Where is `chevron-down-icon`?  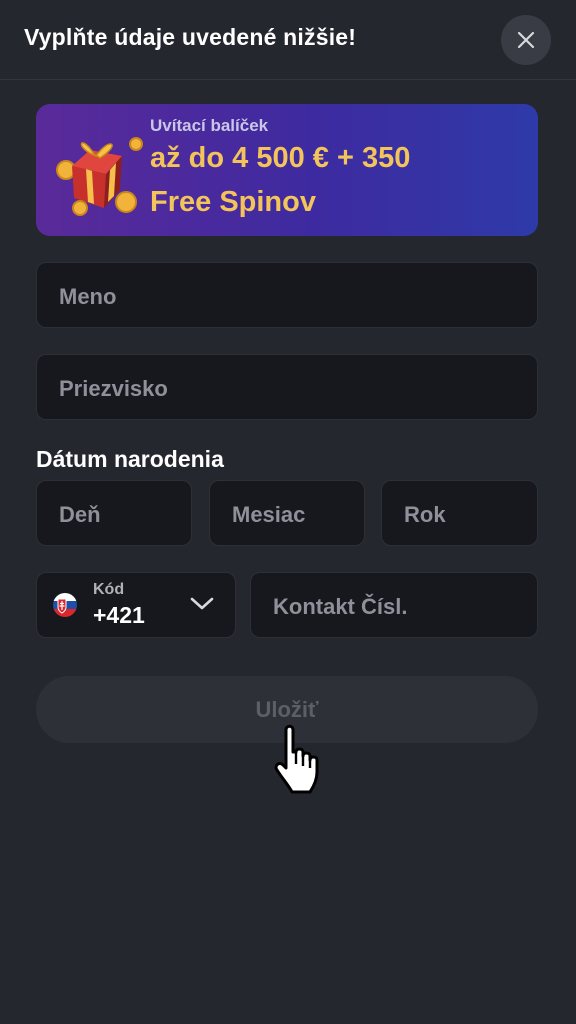 chevron-down-icon is located at coordinates (202, 603).